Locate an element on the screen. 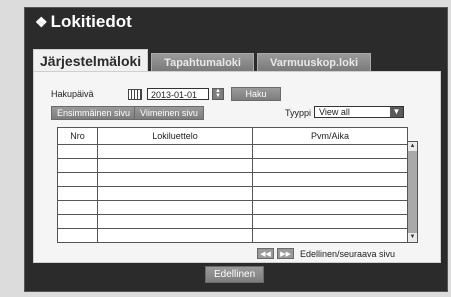 This screenshot has height=297, width=451. tab-event-log: Tapahtumaloki is located at coordinates (202, 62).